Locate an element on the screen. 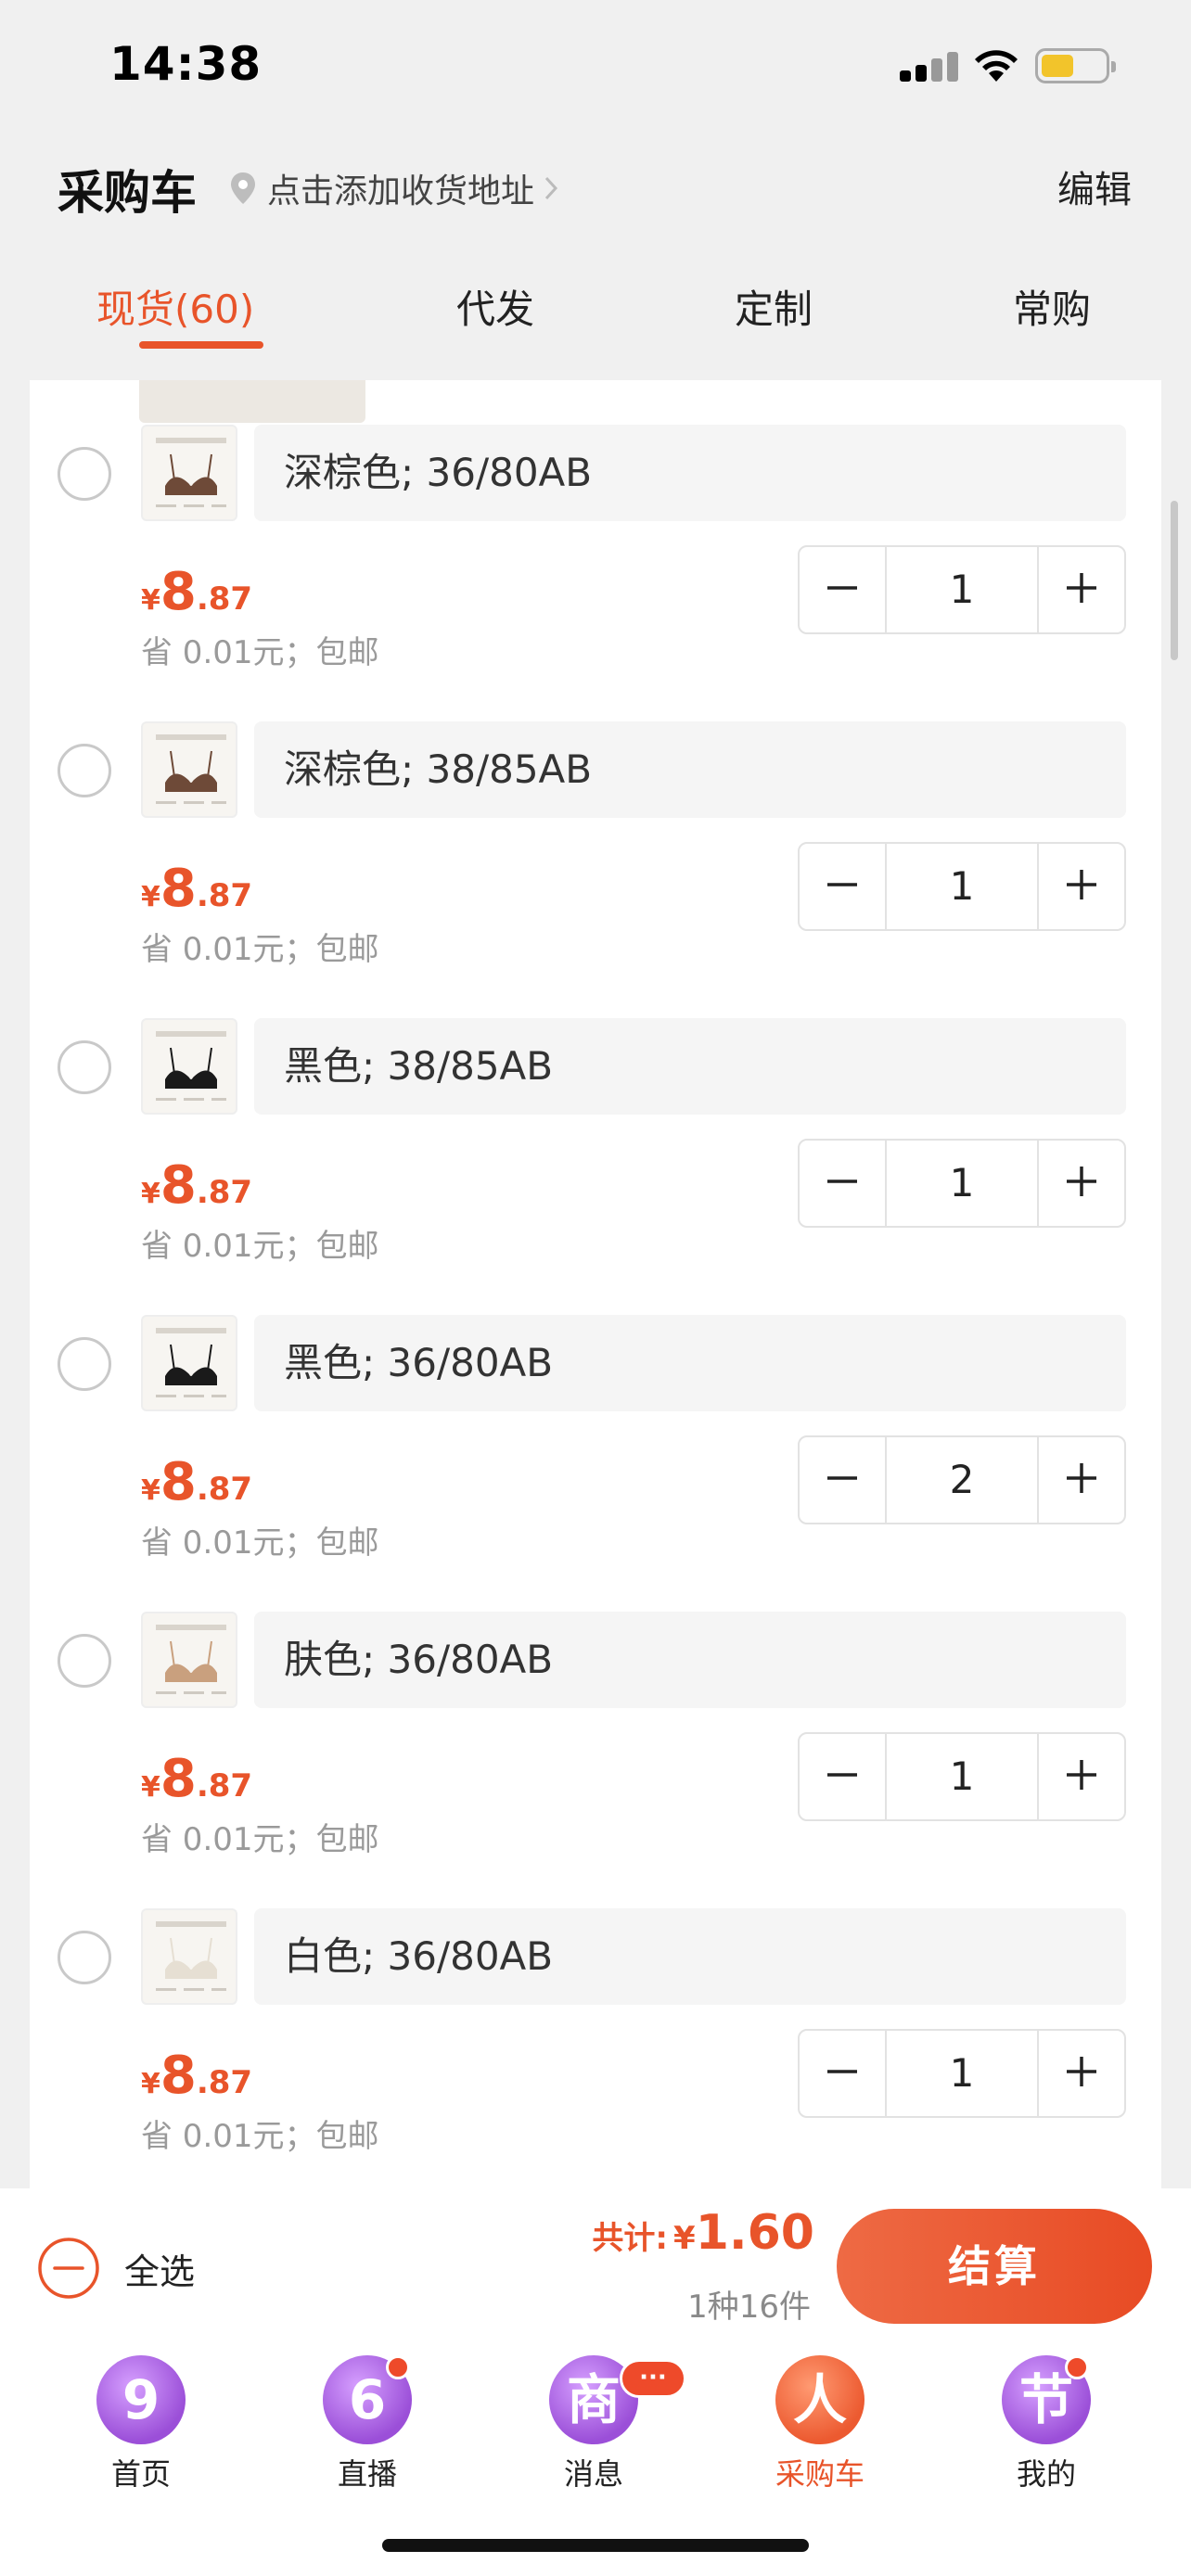 This screenshot has width=1191, height=2576. tab-dropship: 代发 is located at coordinates (495, 306).